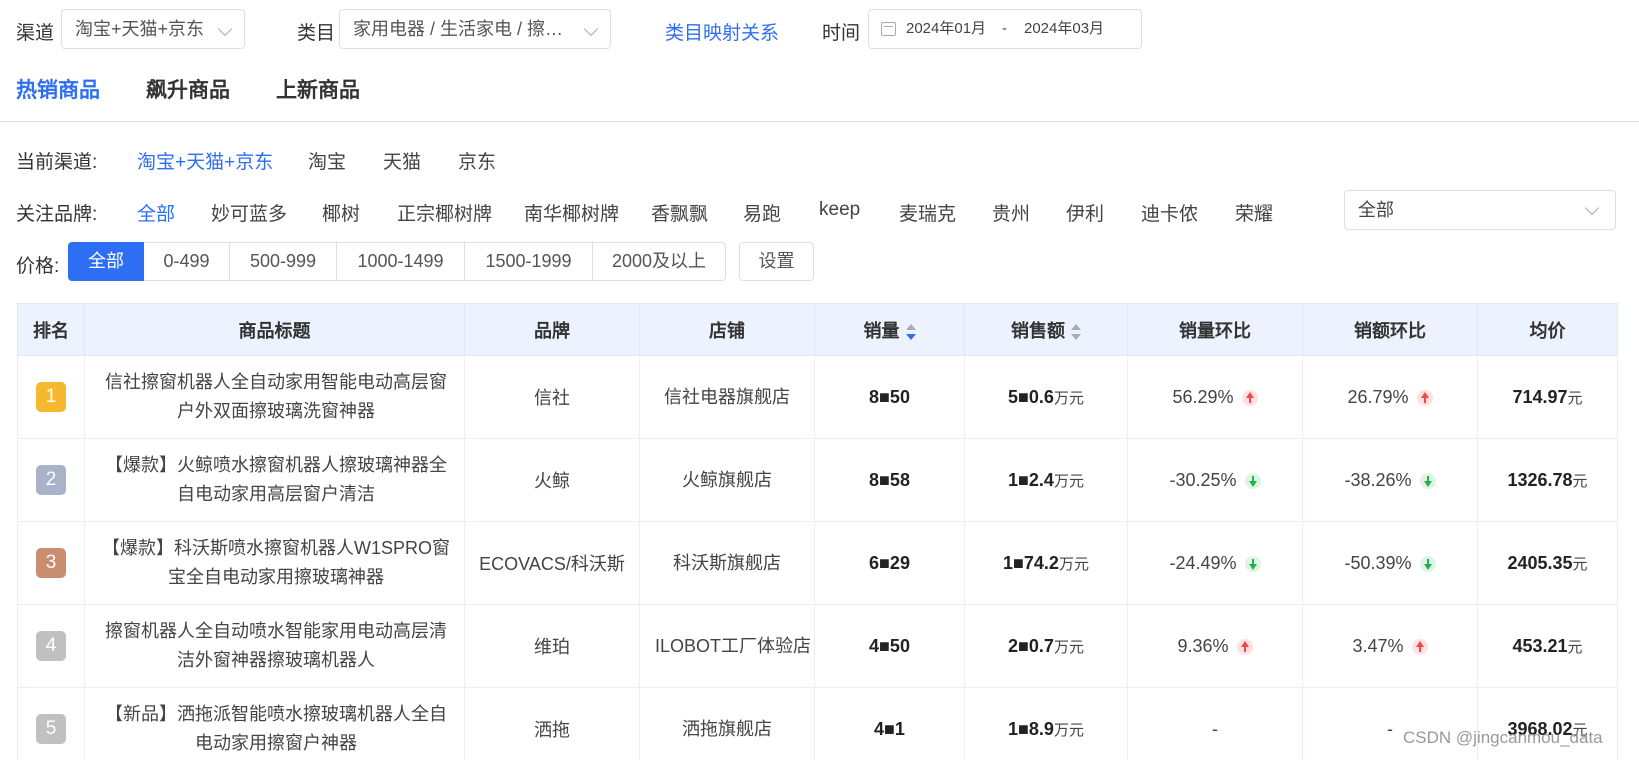 Image resolution: width=1639 pixels, height=760 pixels. I want to click on header-label: 店铺, so click(727, 330).